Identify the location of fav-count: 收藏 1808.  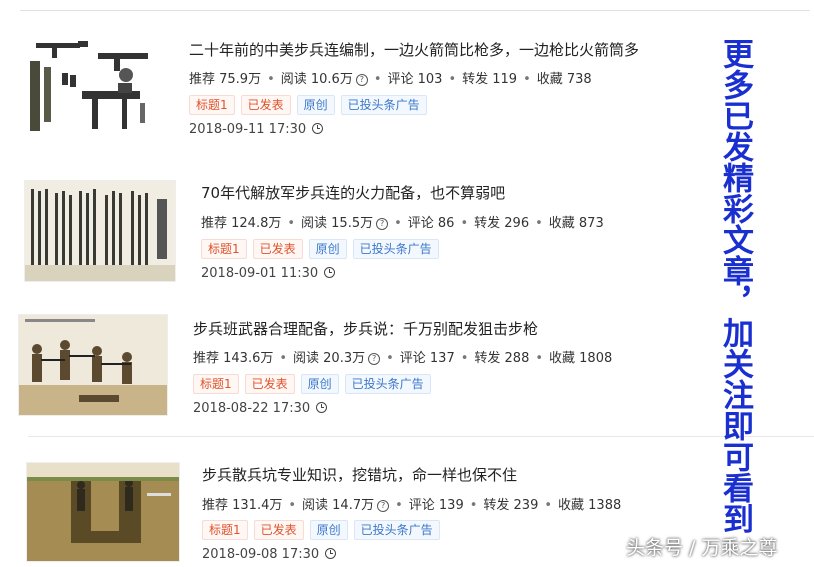
(581, 358).